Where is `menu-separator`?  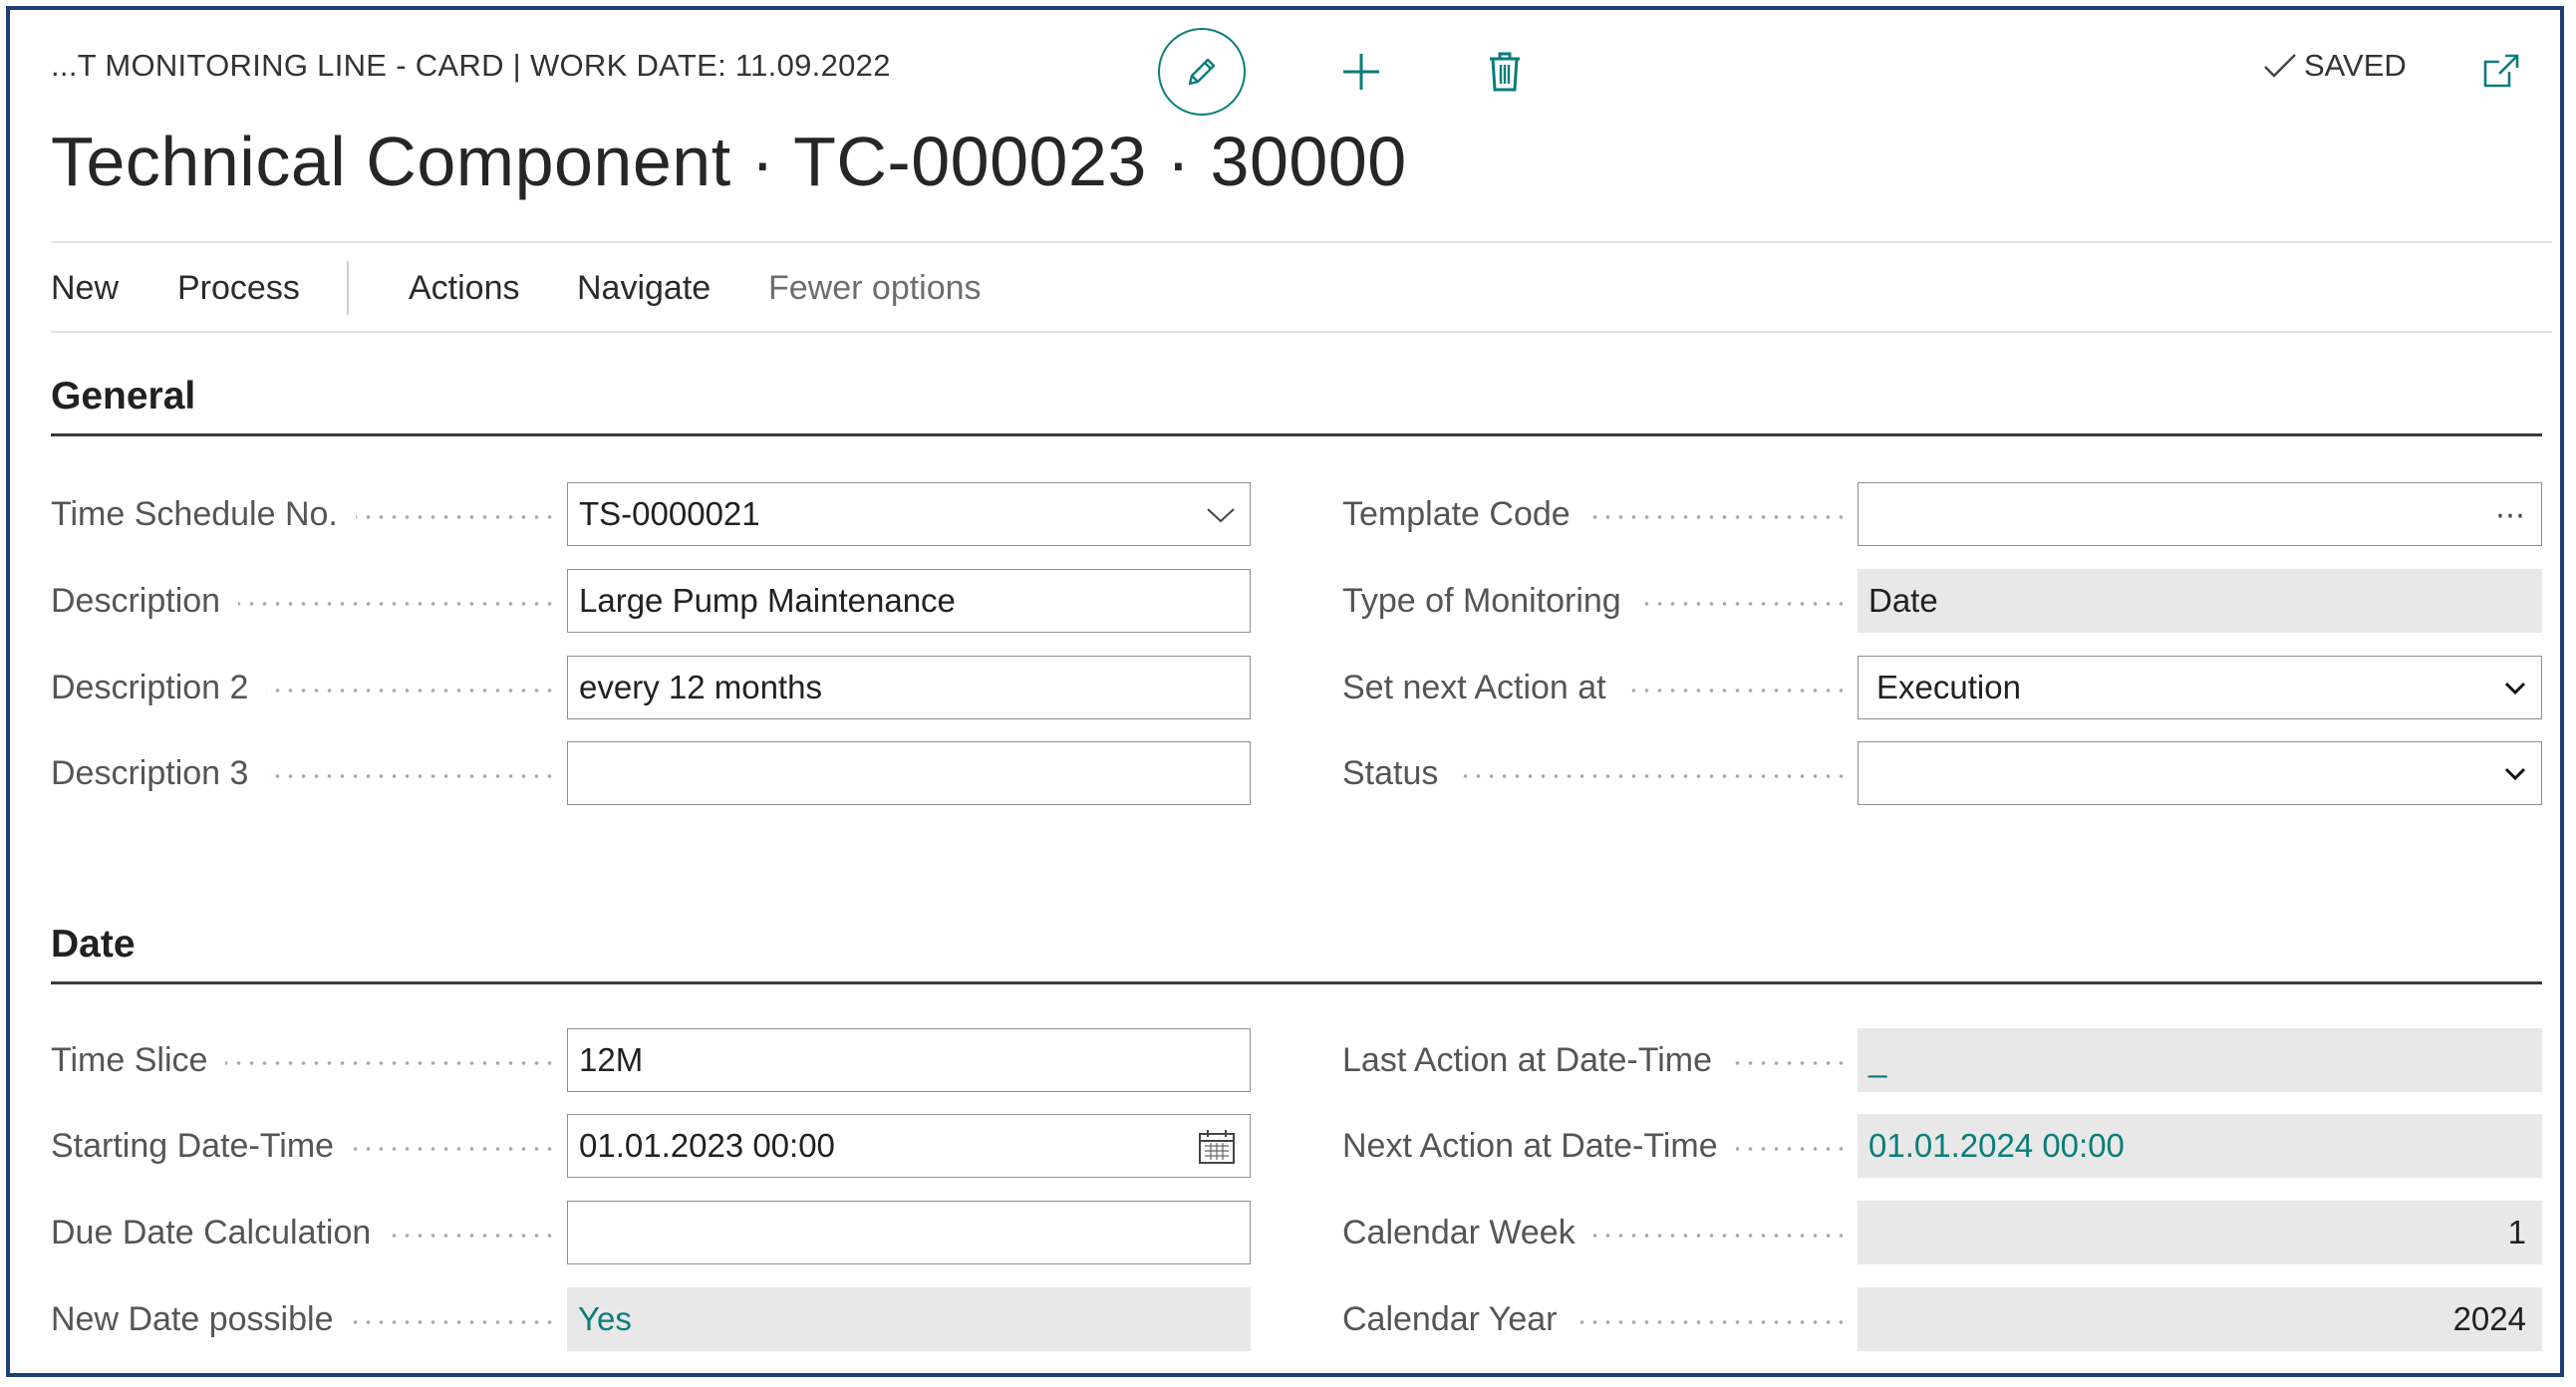
menu-separator is located at coordinates (348, 288).